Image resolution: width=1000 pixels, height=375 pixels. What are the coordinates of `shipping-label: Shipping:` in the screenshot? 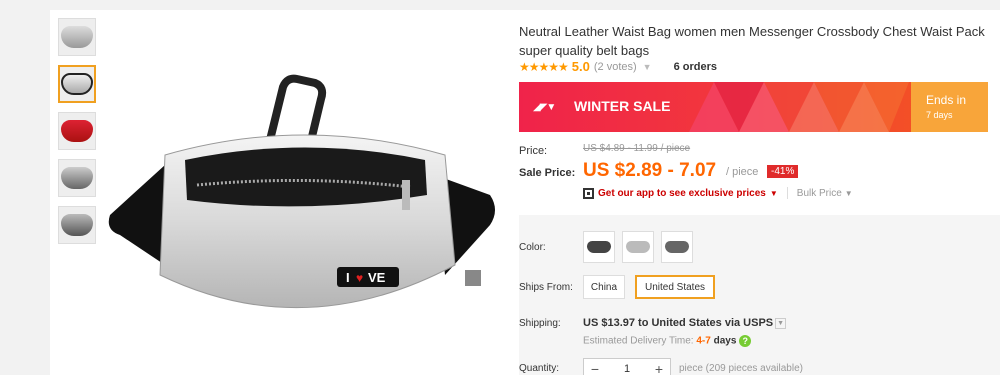 It's located at (540, 323).